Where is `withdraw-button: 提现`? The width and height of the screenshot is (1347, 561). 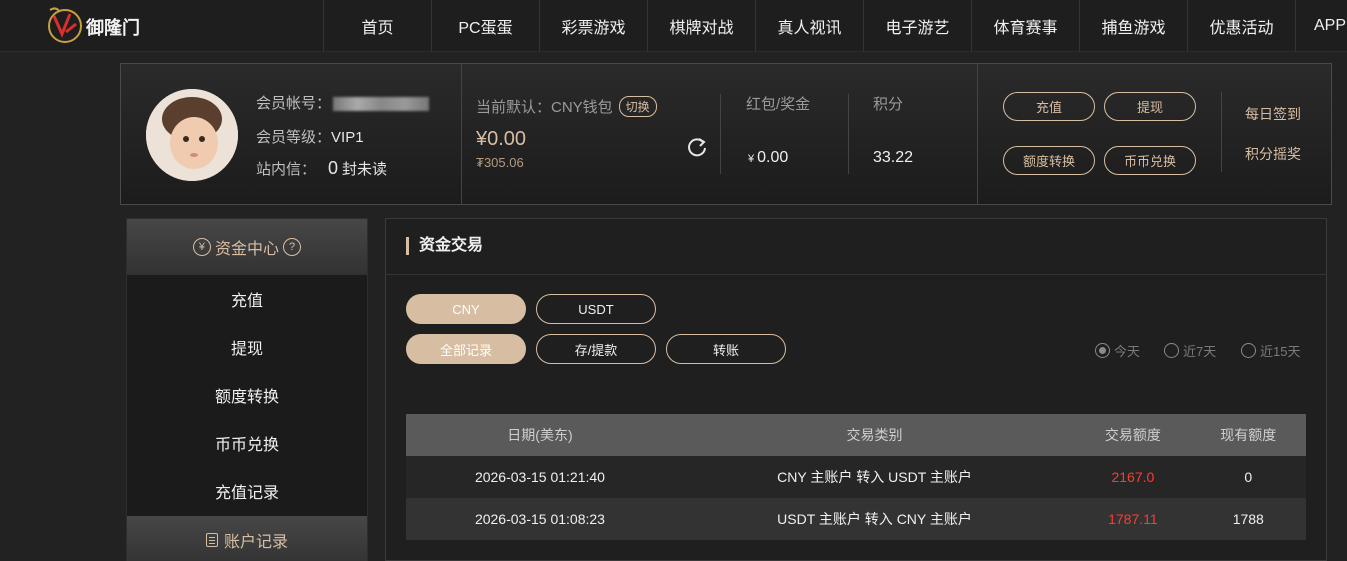 withdraw-button: 提现 is located at coordinates (1150, 106).